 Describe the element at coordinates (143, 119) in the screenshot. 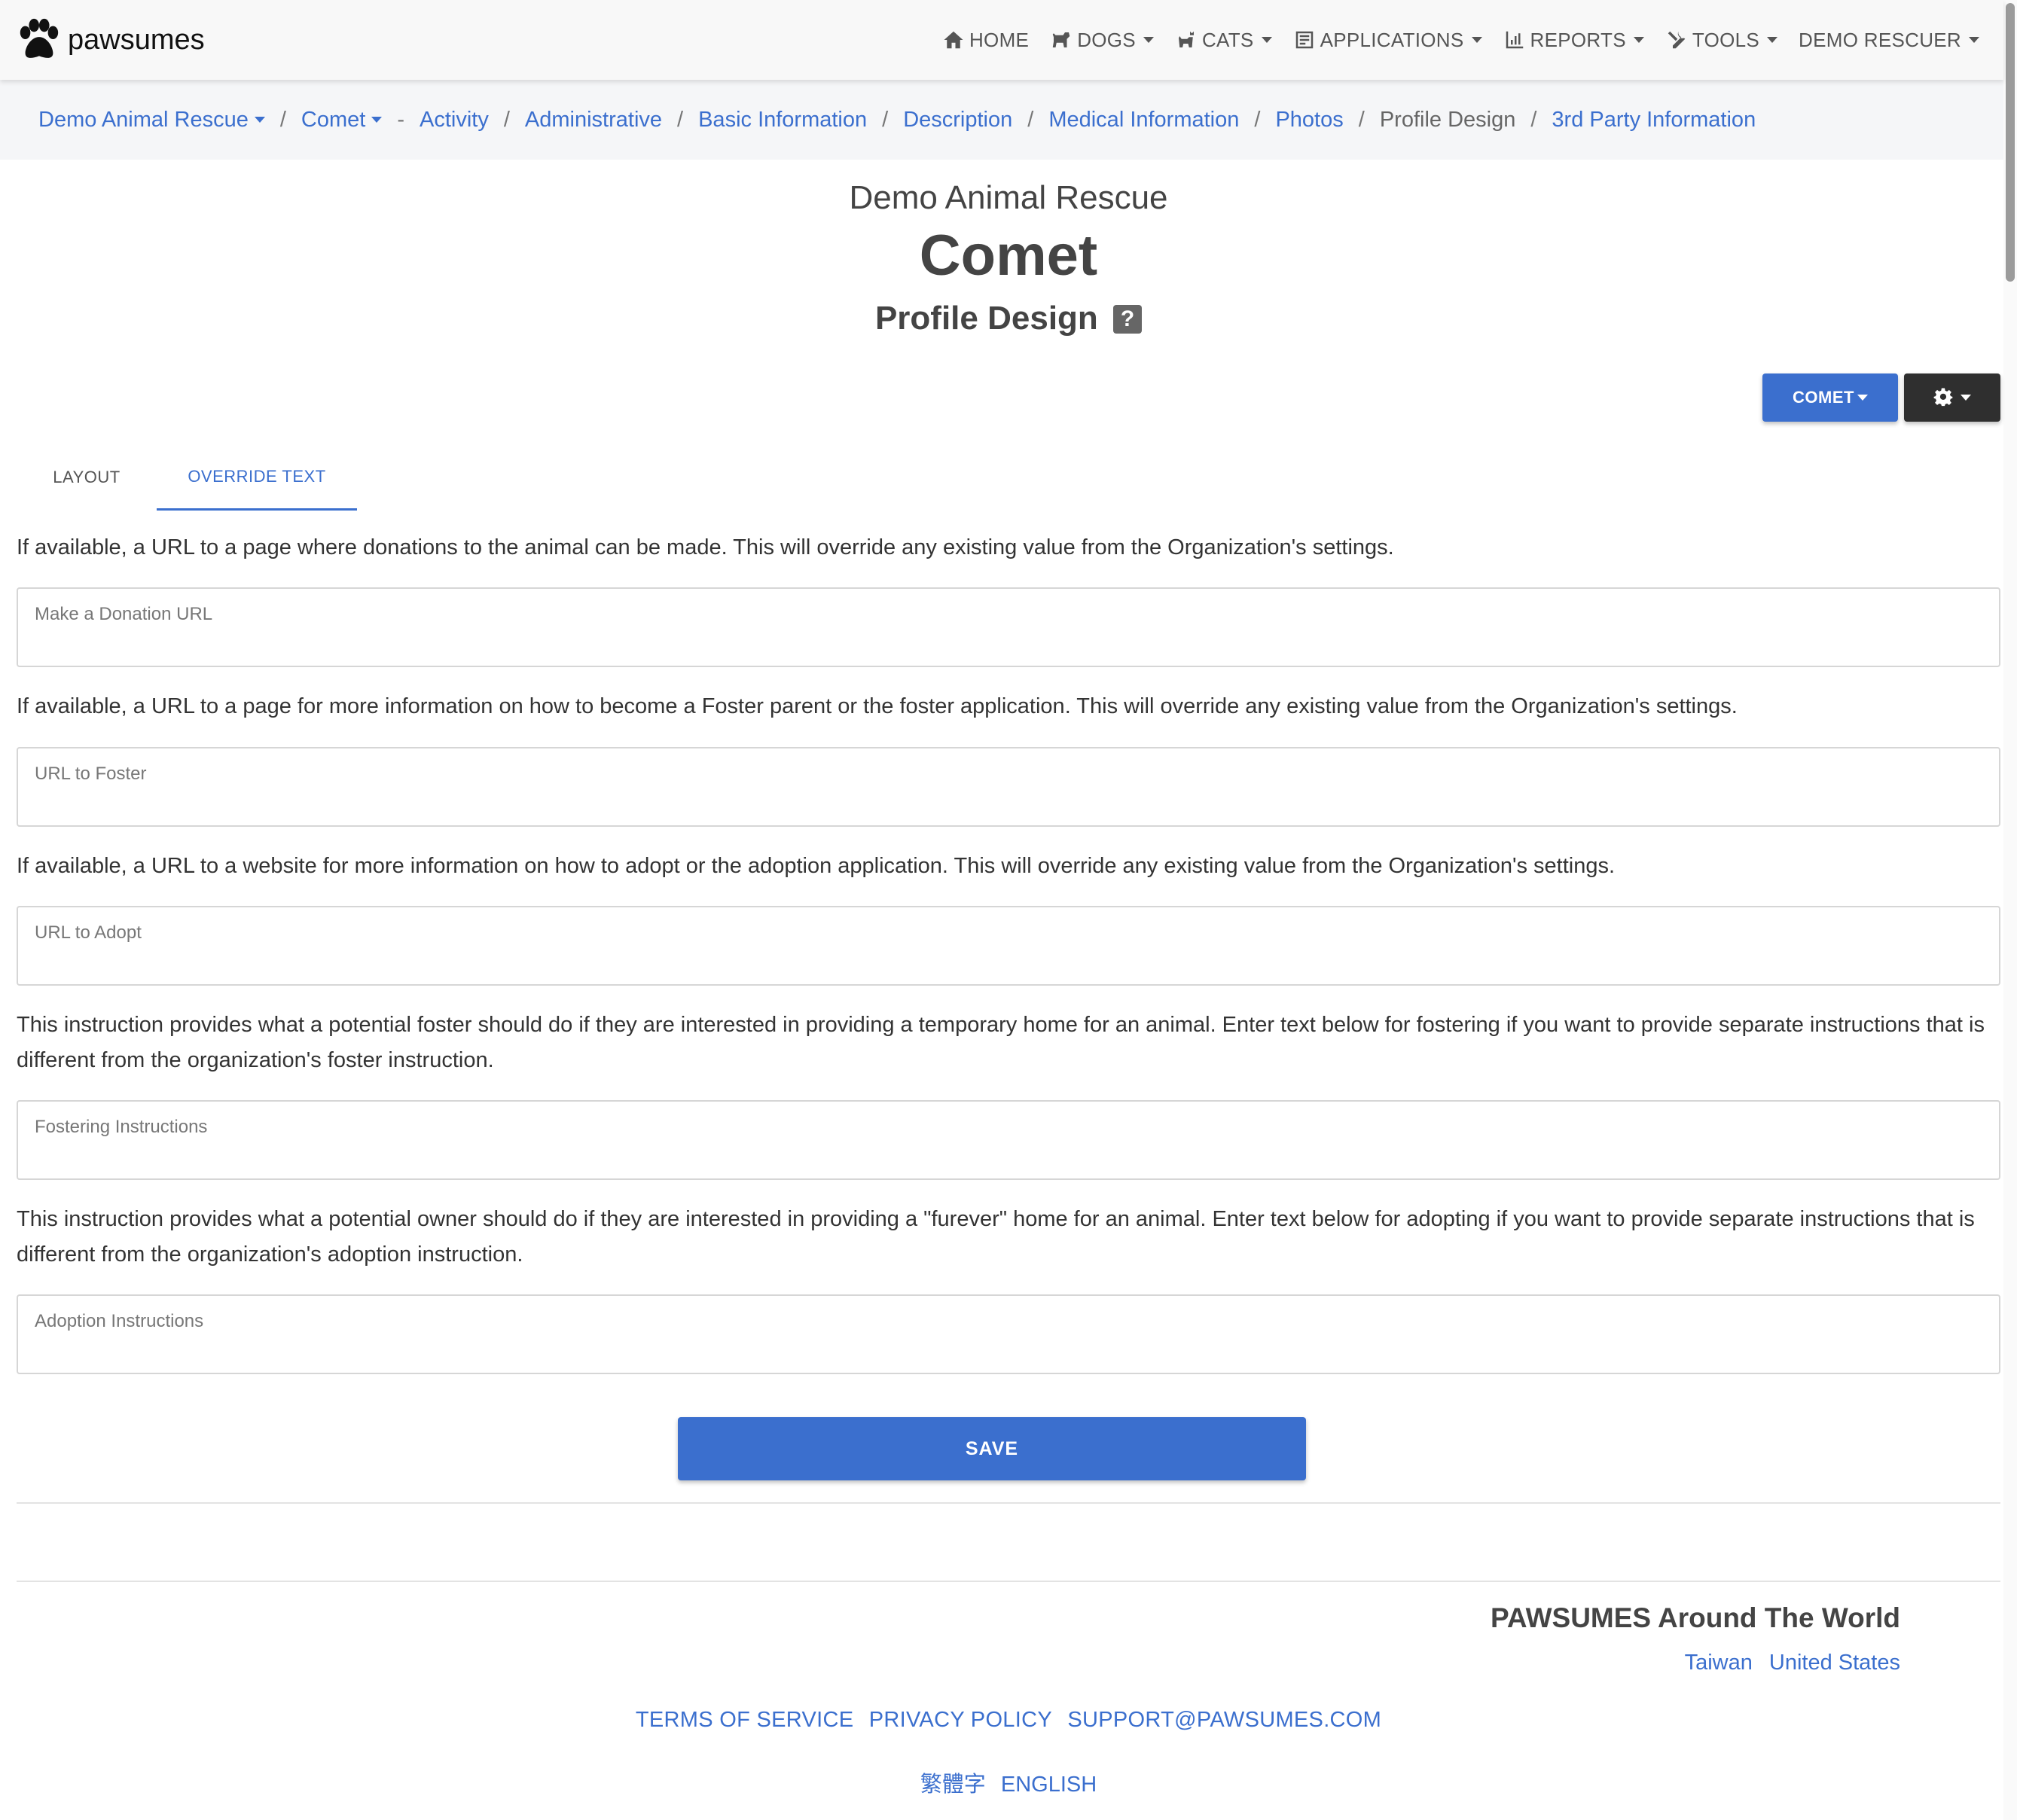

I see `breadcrumb-org-label: Demo Animal Rescue` at that location.